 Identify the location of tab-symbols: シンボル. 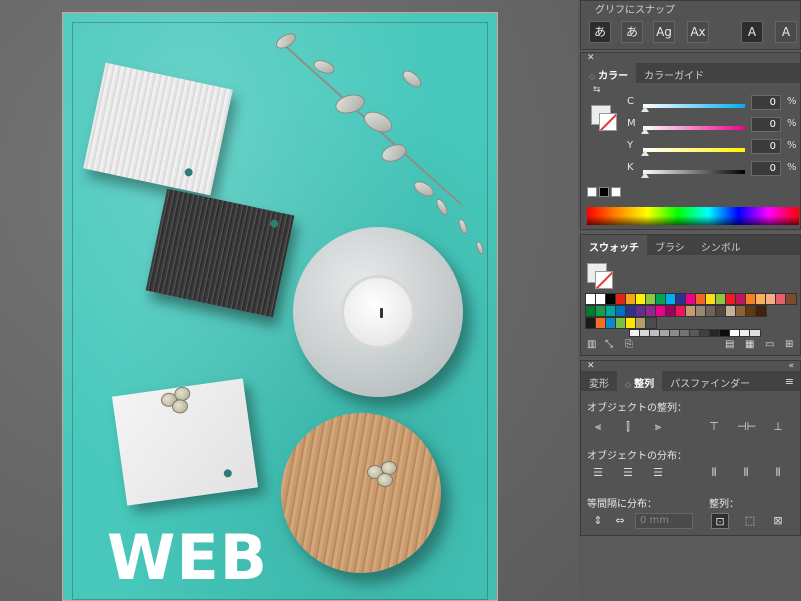
(721, 245).